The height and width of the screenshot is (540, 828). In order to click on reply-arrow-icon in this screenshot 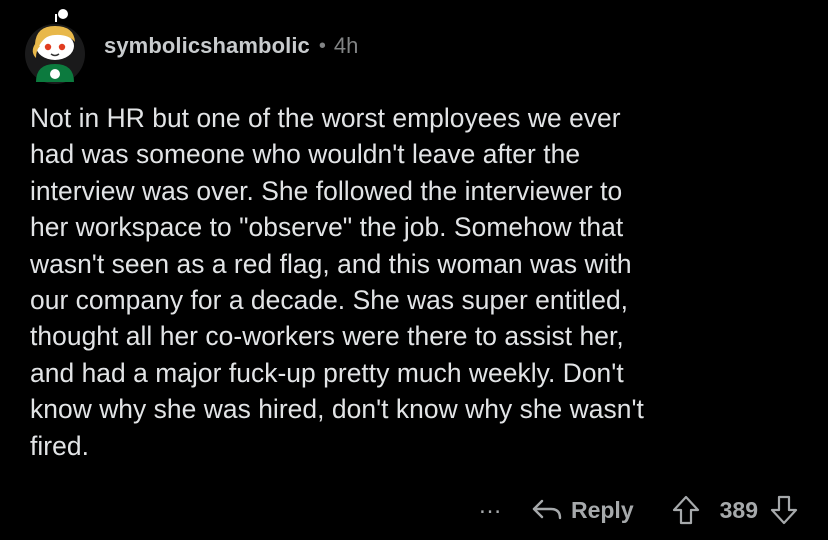, I will do `click(547, 509)`.